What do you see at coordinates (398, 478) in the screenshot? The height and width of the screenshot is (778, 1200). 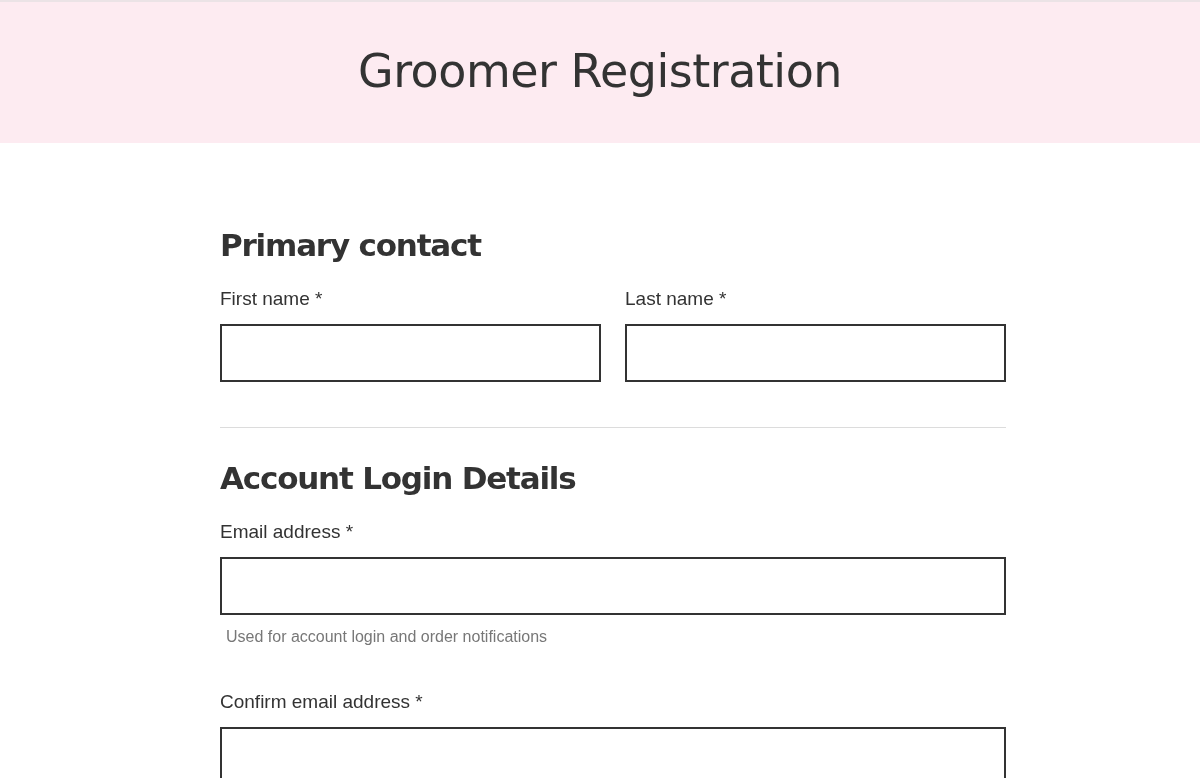 I see `section-heading: Account Login Details` at bounding box center [398, 478].